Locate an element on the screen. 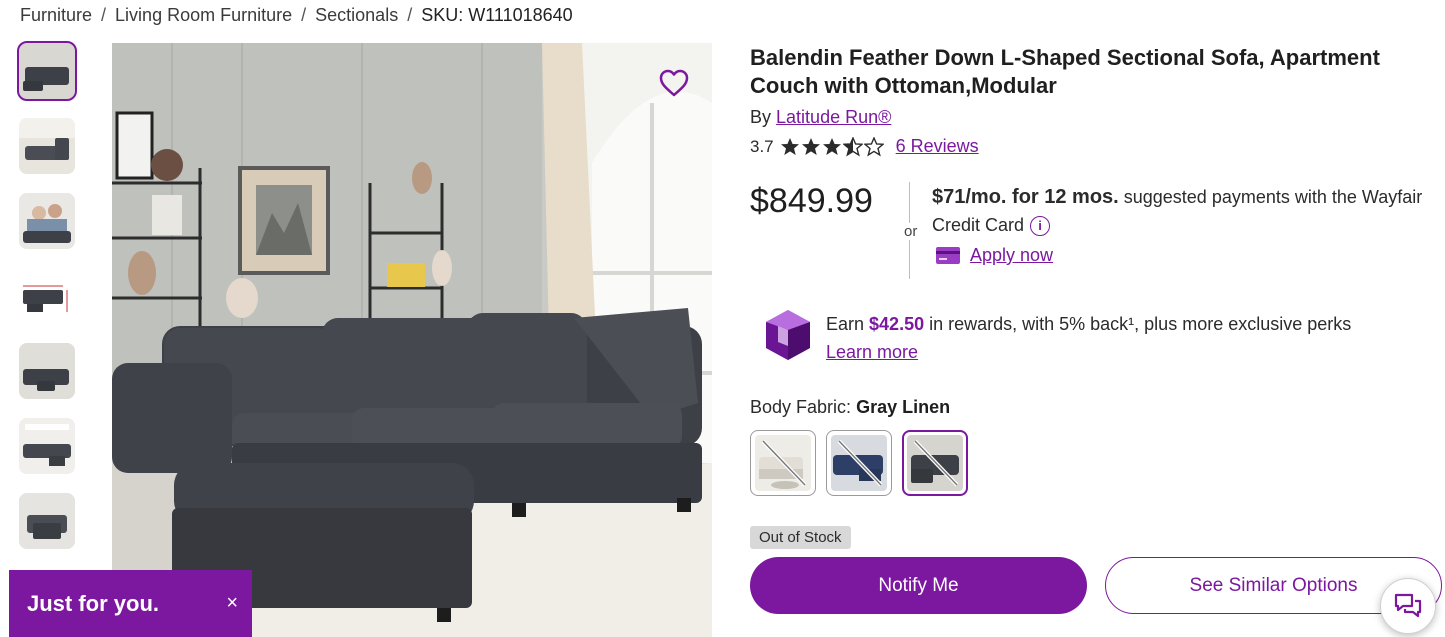 The width and height of the screenshot is (1445, 637). promo-text: Just for you. is located at coordinates (93, 603).